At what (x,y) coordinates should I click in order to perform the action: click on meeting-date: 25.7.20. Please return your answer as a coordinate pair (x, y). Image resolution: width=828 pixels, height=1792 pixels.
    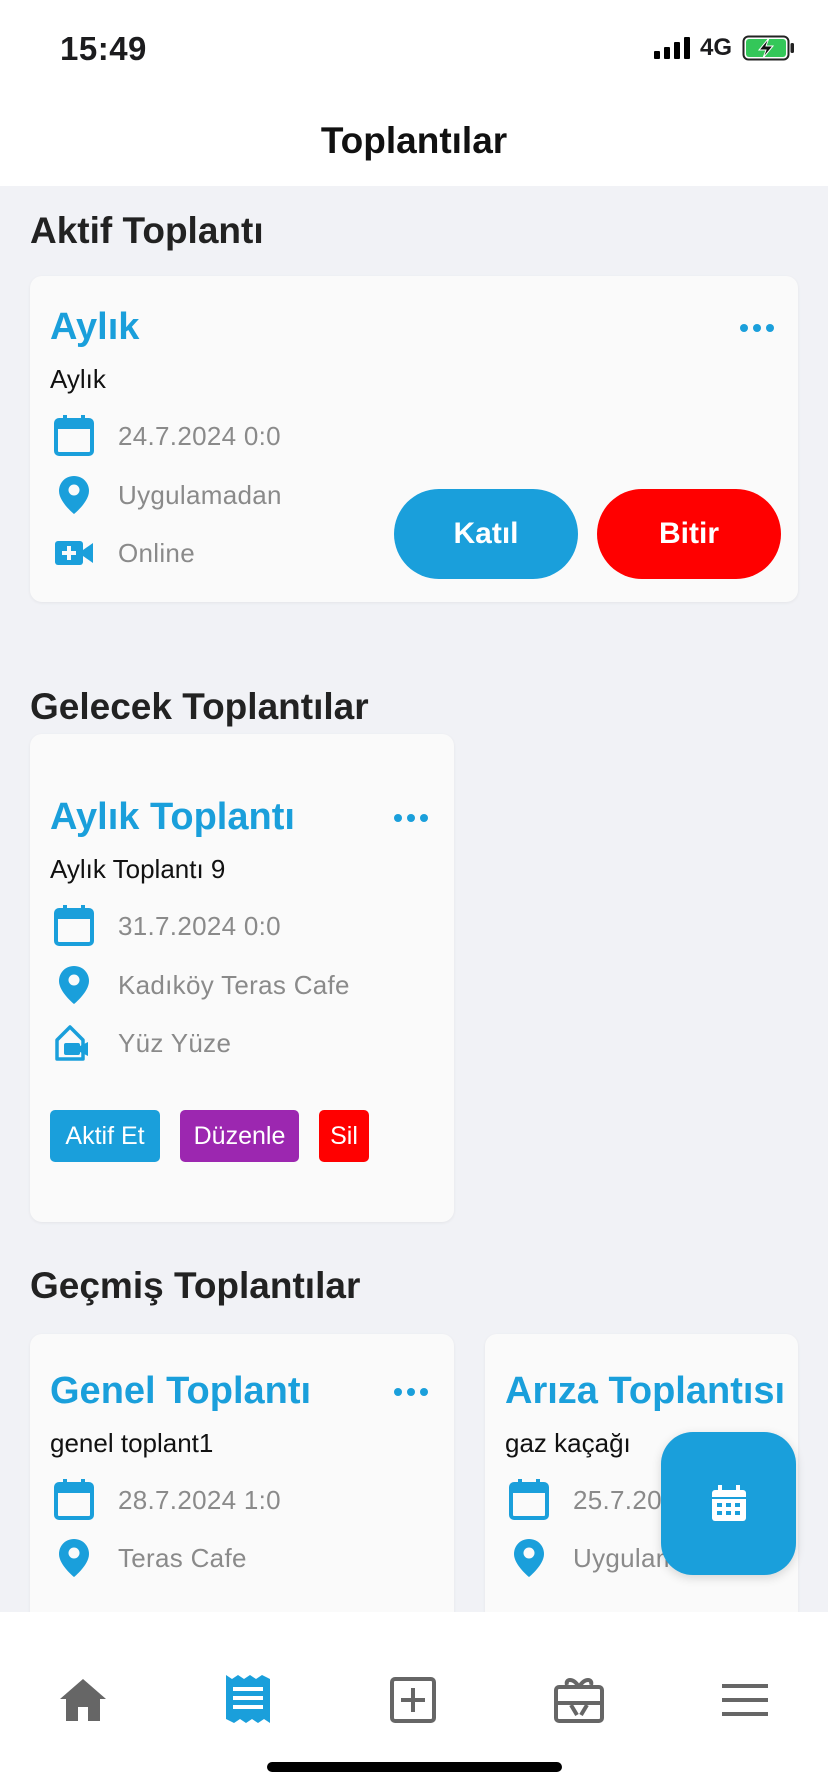
    Looking at the image, I should click on (617, 1499).